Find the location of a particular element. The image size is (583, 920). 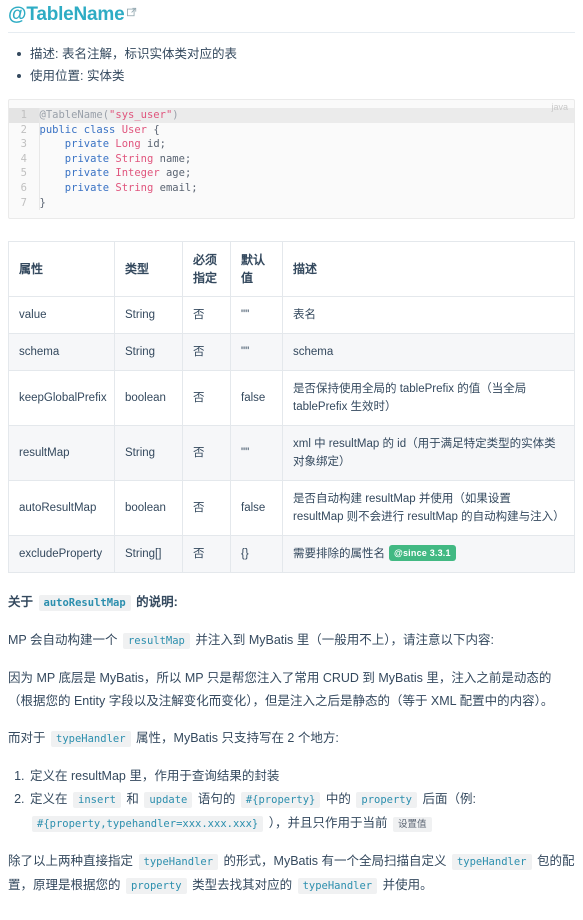

note-p3-part-b: 属性，MyBatis 只支持写在 2 个地方: is located at coordinates (237, 738).